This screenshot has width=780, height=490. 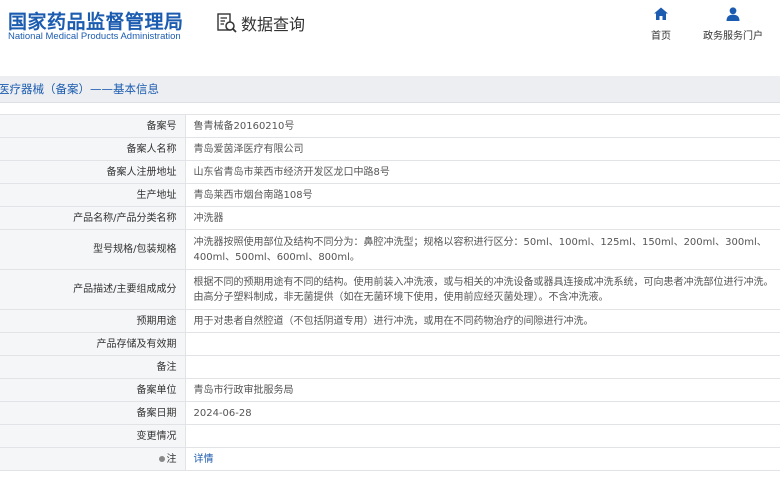 I want to click on table-row: 生产地址 青岛莱西市烟台南路108号, so click(x=390, y=195).